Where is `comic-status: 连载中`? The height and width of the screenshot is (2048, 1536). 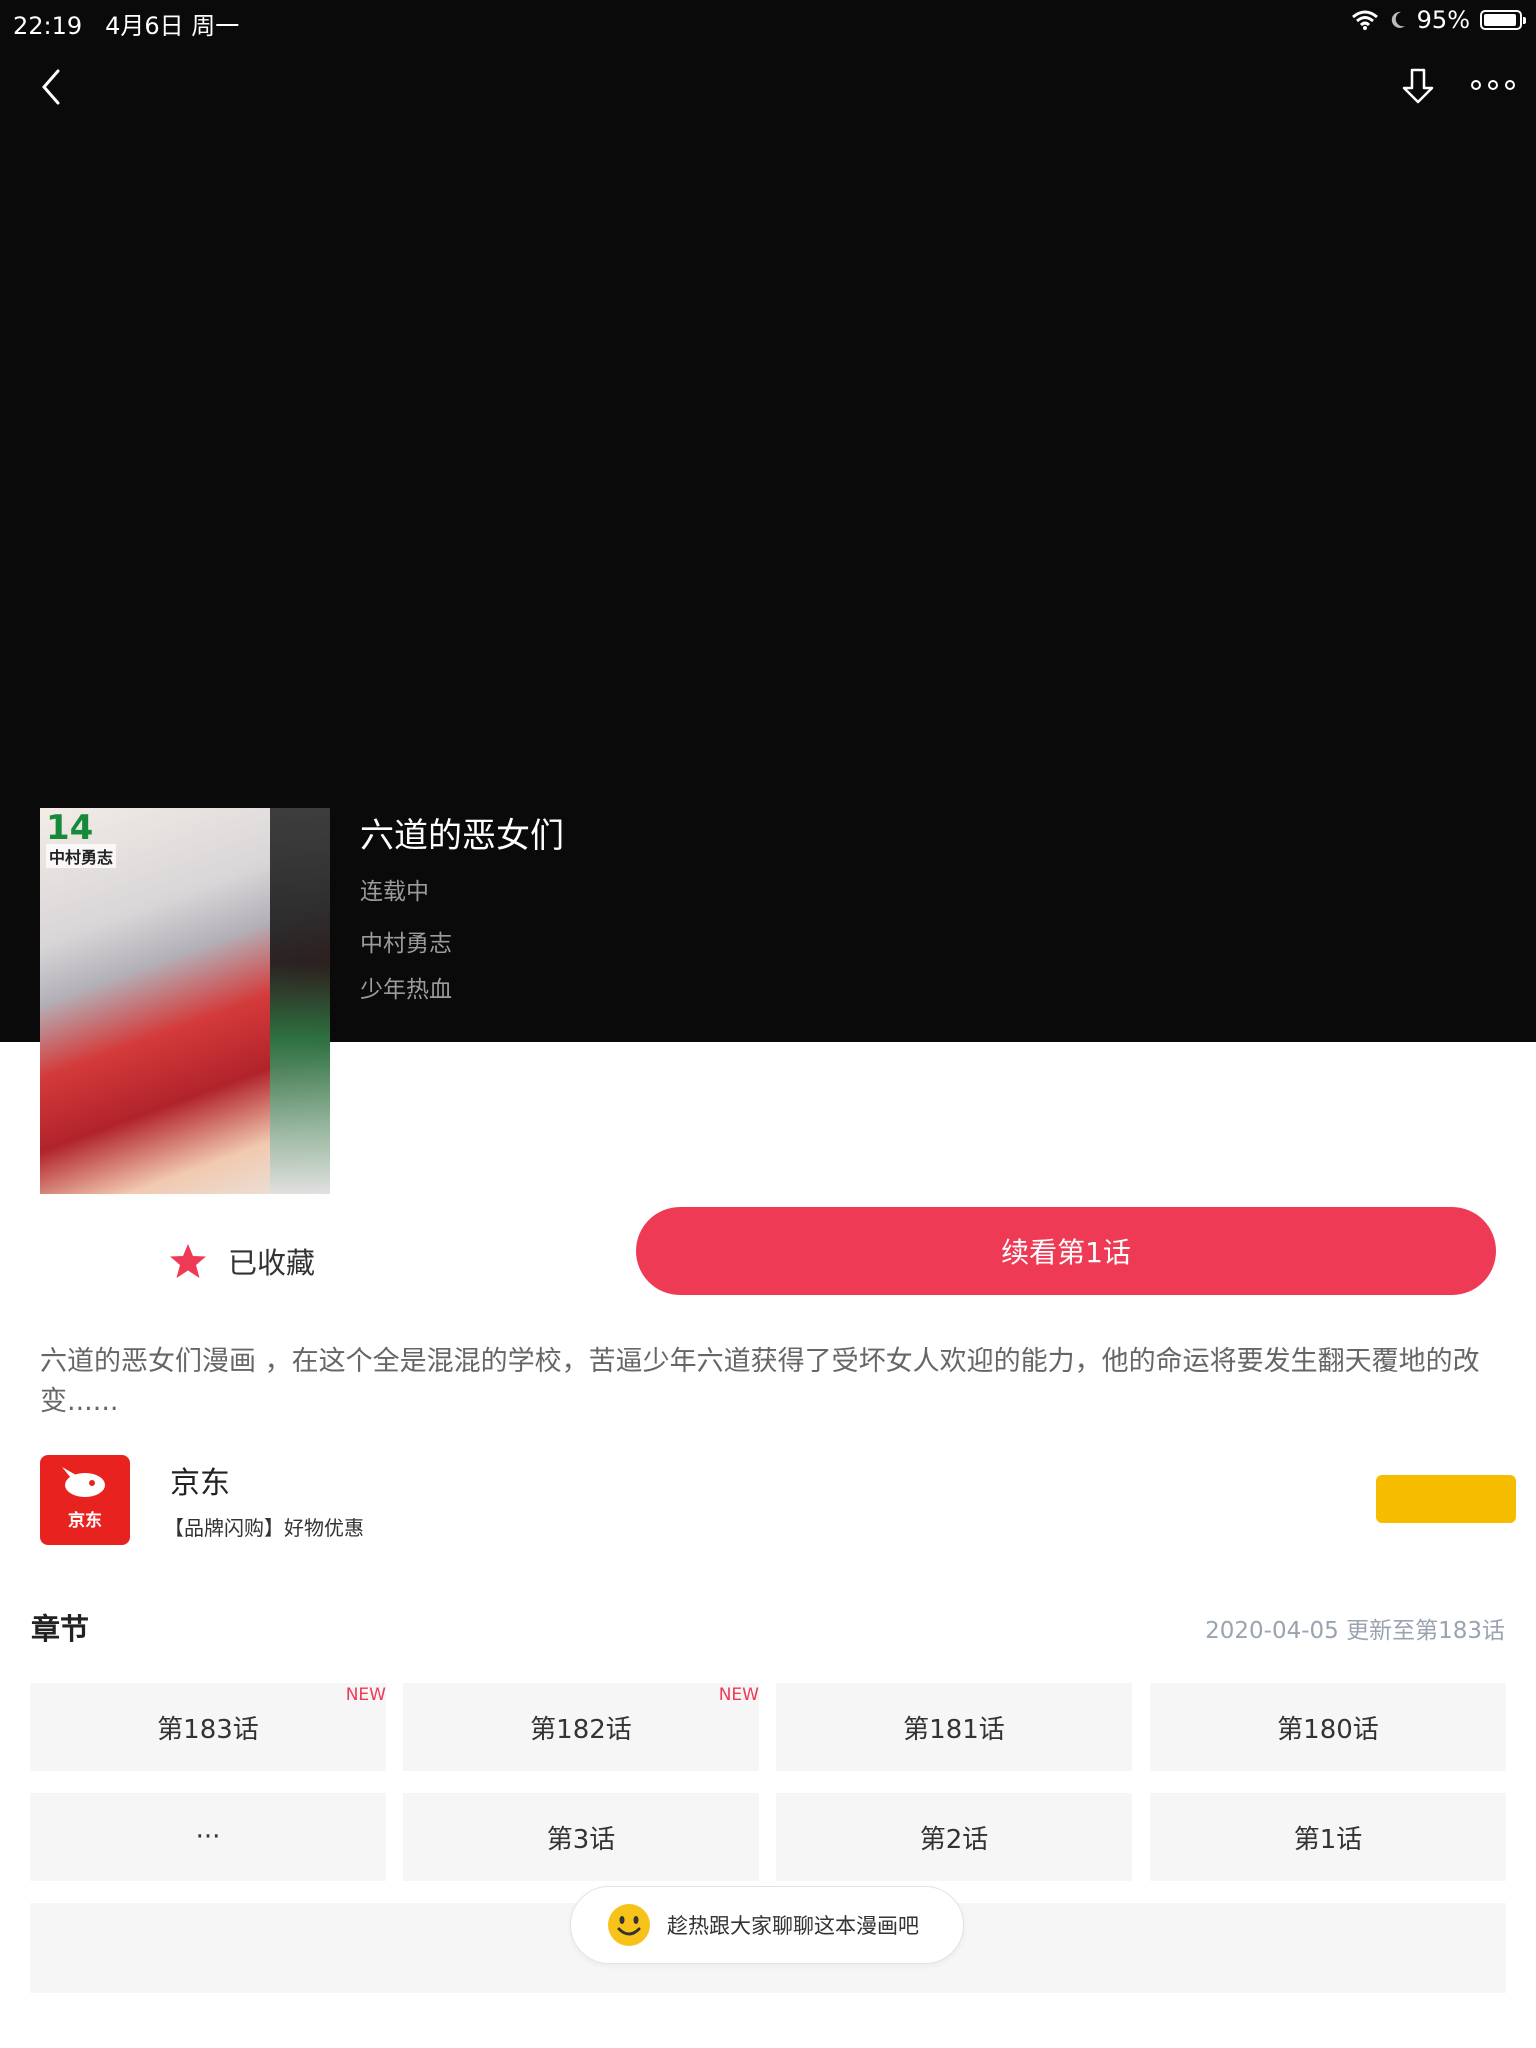 comic-status: 连载中 is located at coordinates (394, 892).